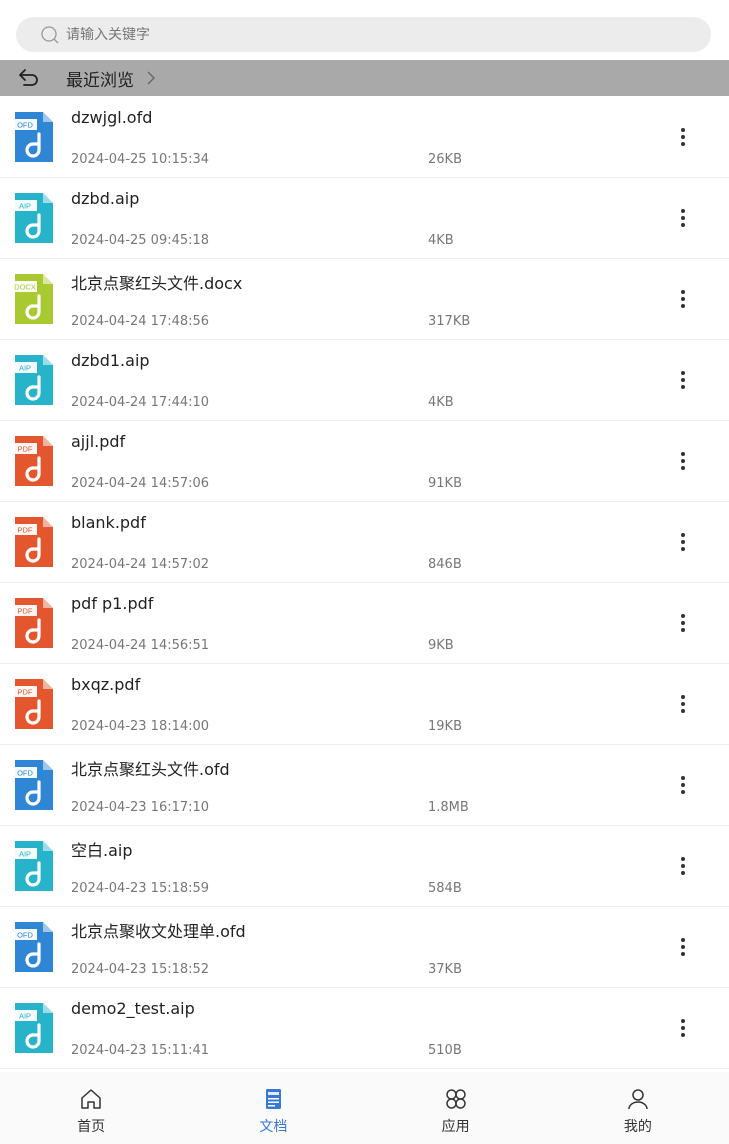 The image size is (729, 1144). I want to click on file-size: 91KB, so click(445, 483).